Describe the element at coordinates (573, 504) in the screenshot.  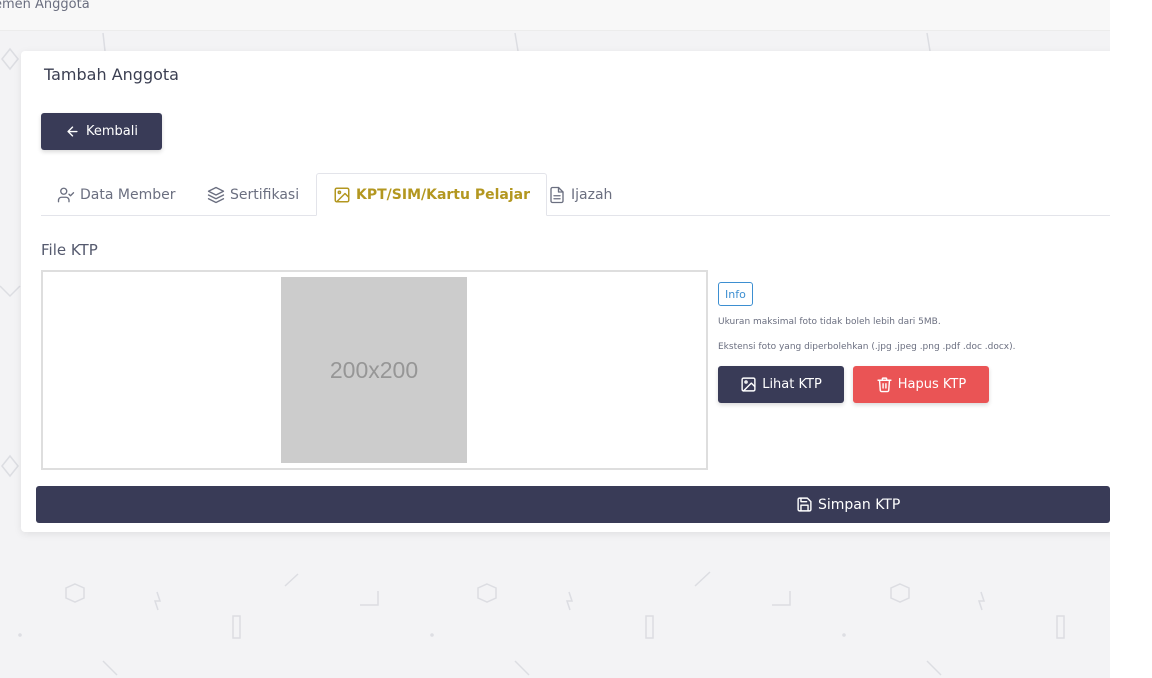
I see `save-ktp-button: Simpan KTP` at that location.